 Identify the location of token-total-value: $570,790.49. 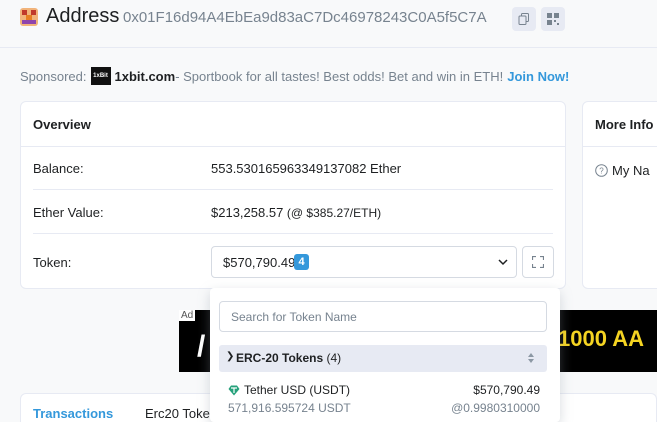
(259, 262).